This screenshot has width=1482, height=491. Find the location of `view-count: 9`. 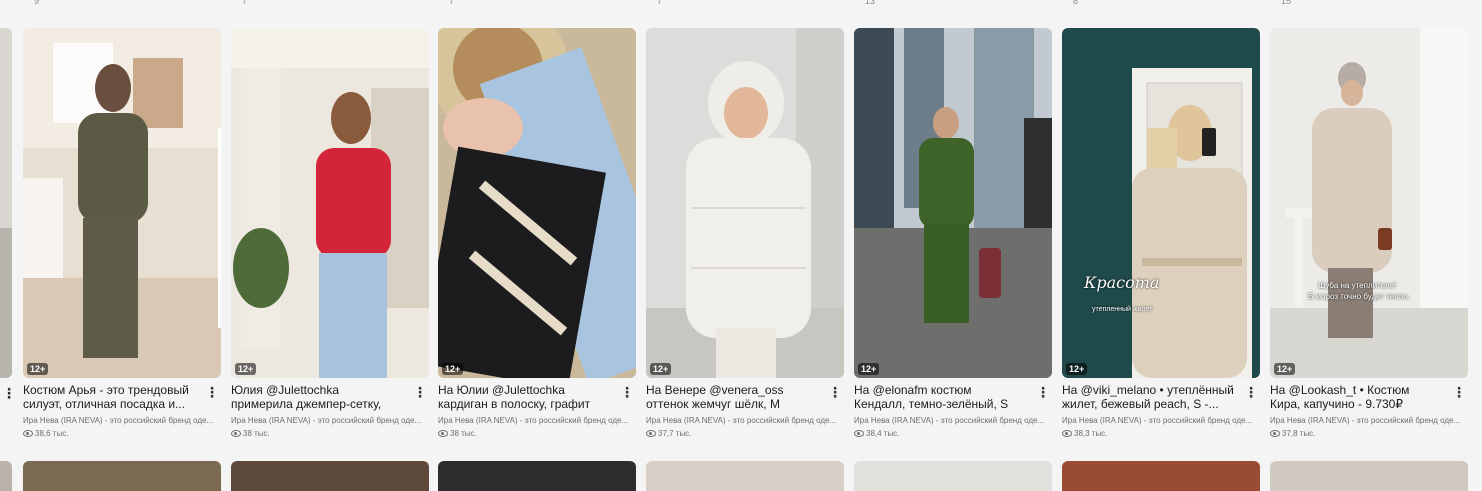

view-count: 9 is located at coordinates (37, 3).